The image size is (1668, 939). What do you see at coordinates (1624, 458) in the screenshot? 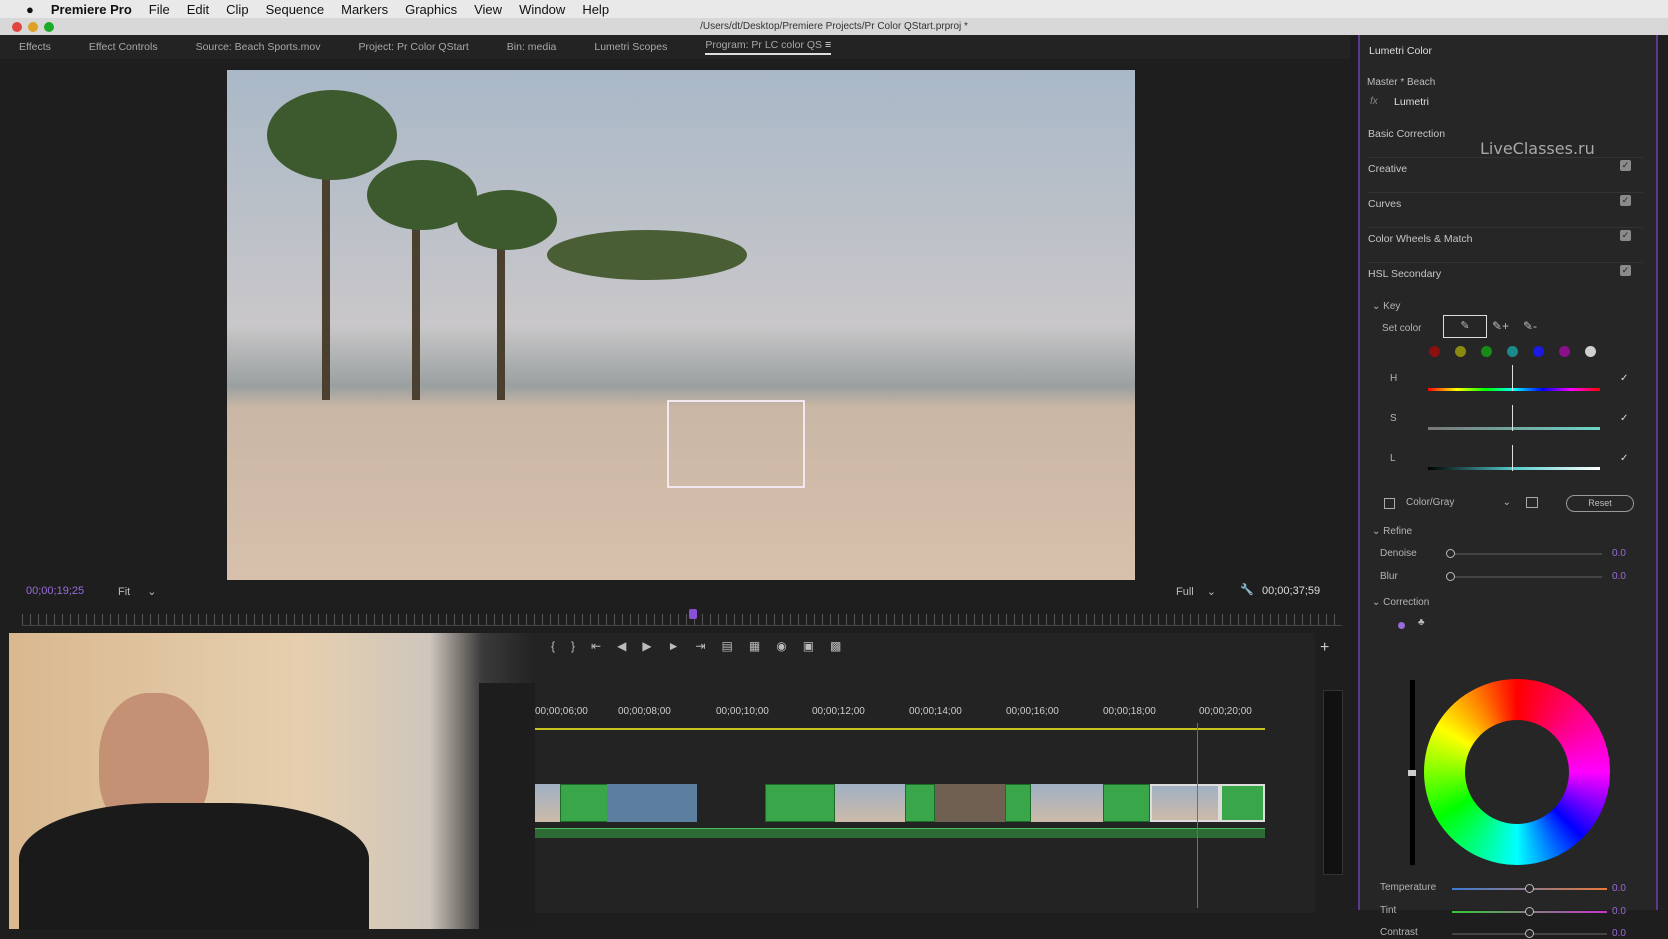
I see `l-check-icon: ✓` at bounding box center [1624, 458].